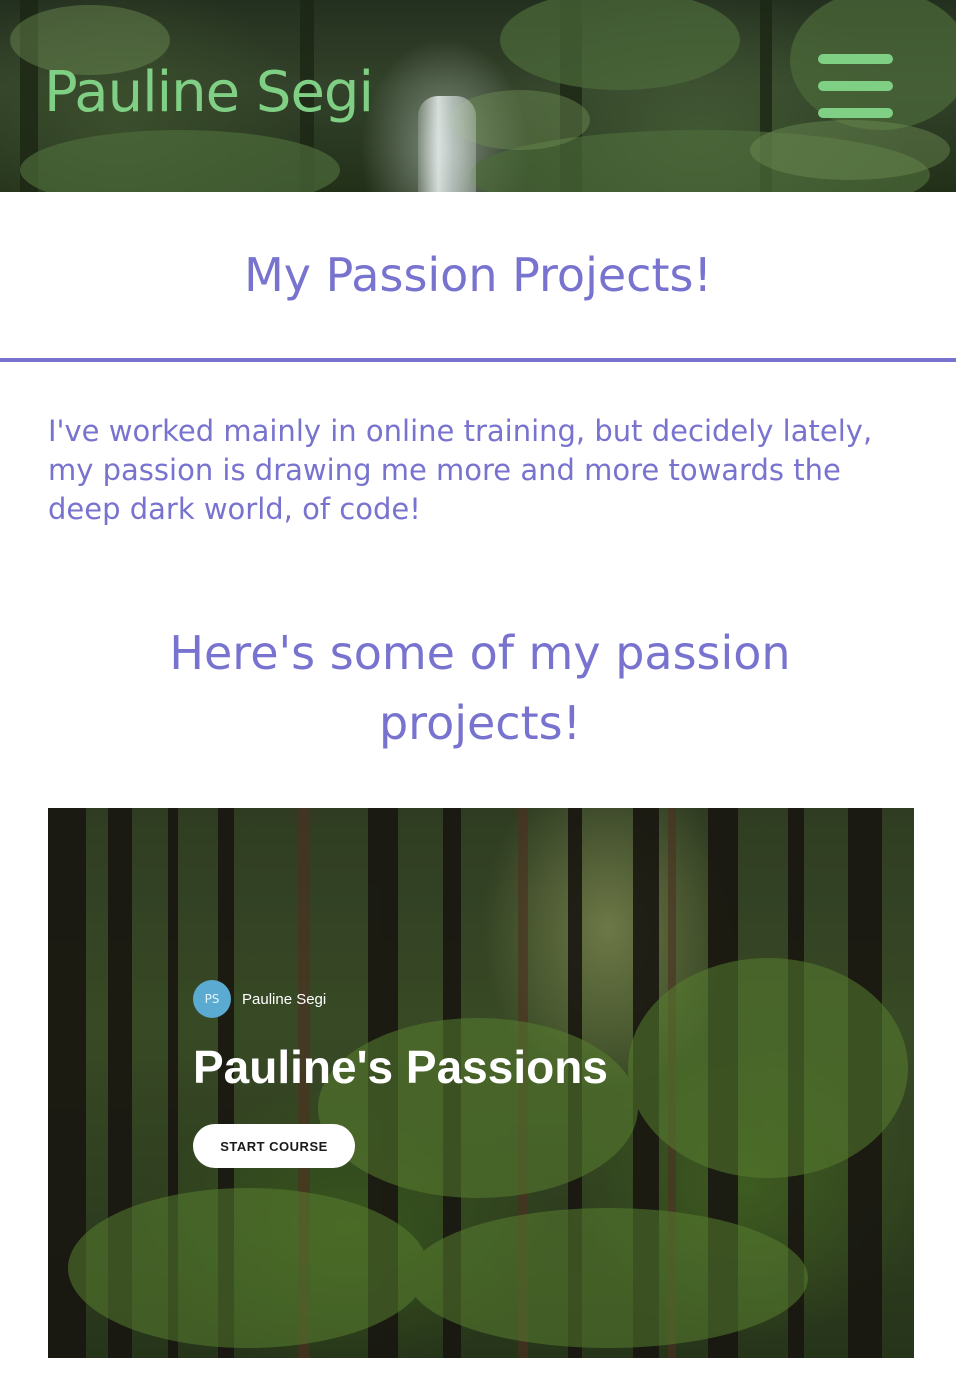 The height and width of the screenshot is (1378, 956). Describe the element at coordinates (284, 999) in the screenshot. I see `author-name: Pauline Segi` at that location.